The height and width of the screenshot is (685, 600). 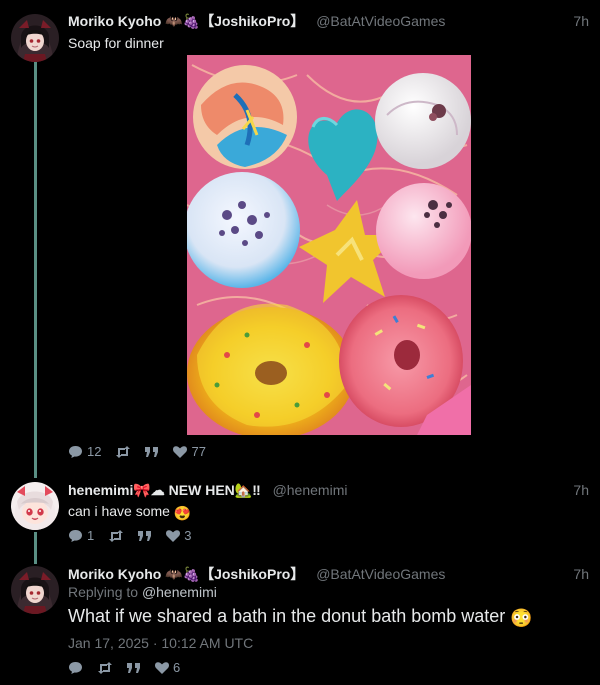 I want to click on like-count: 3, so click(x=188, y=535).